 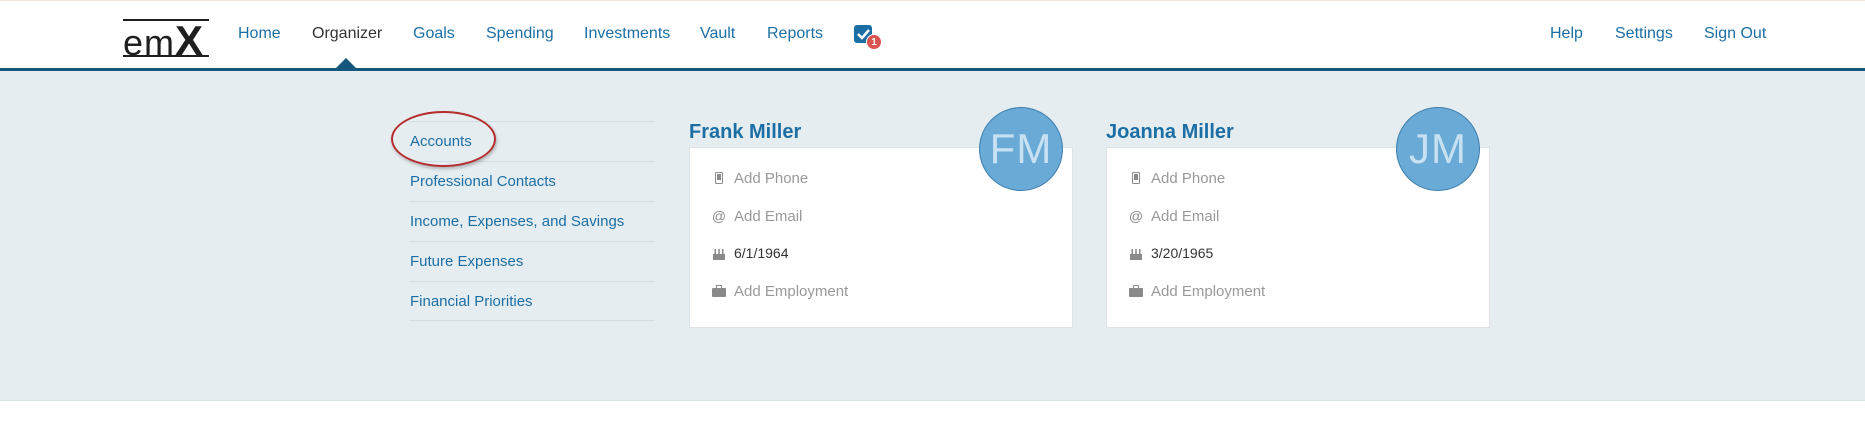 What do you see at coordinates (1566, 34) in the screenshot?
I see `nav-help: Help` at bounding box center [1566, 34].